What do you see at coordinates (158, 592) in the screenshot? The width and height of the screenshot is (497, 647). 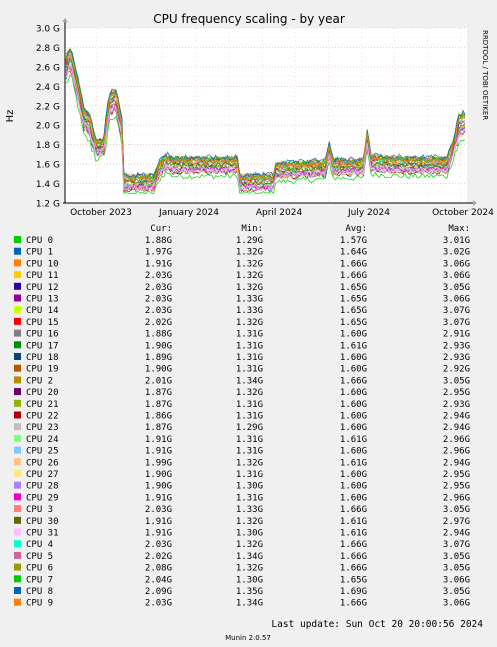 I see `legend-cur-value: 2.09G` at bounding box center [158, 592].